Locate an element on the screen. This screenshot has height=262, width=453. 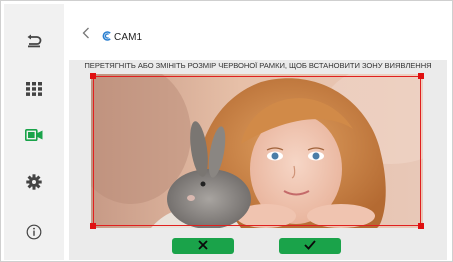
cancel-button is located at coordinates (203, 246).